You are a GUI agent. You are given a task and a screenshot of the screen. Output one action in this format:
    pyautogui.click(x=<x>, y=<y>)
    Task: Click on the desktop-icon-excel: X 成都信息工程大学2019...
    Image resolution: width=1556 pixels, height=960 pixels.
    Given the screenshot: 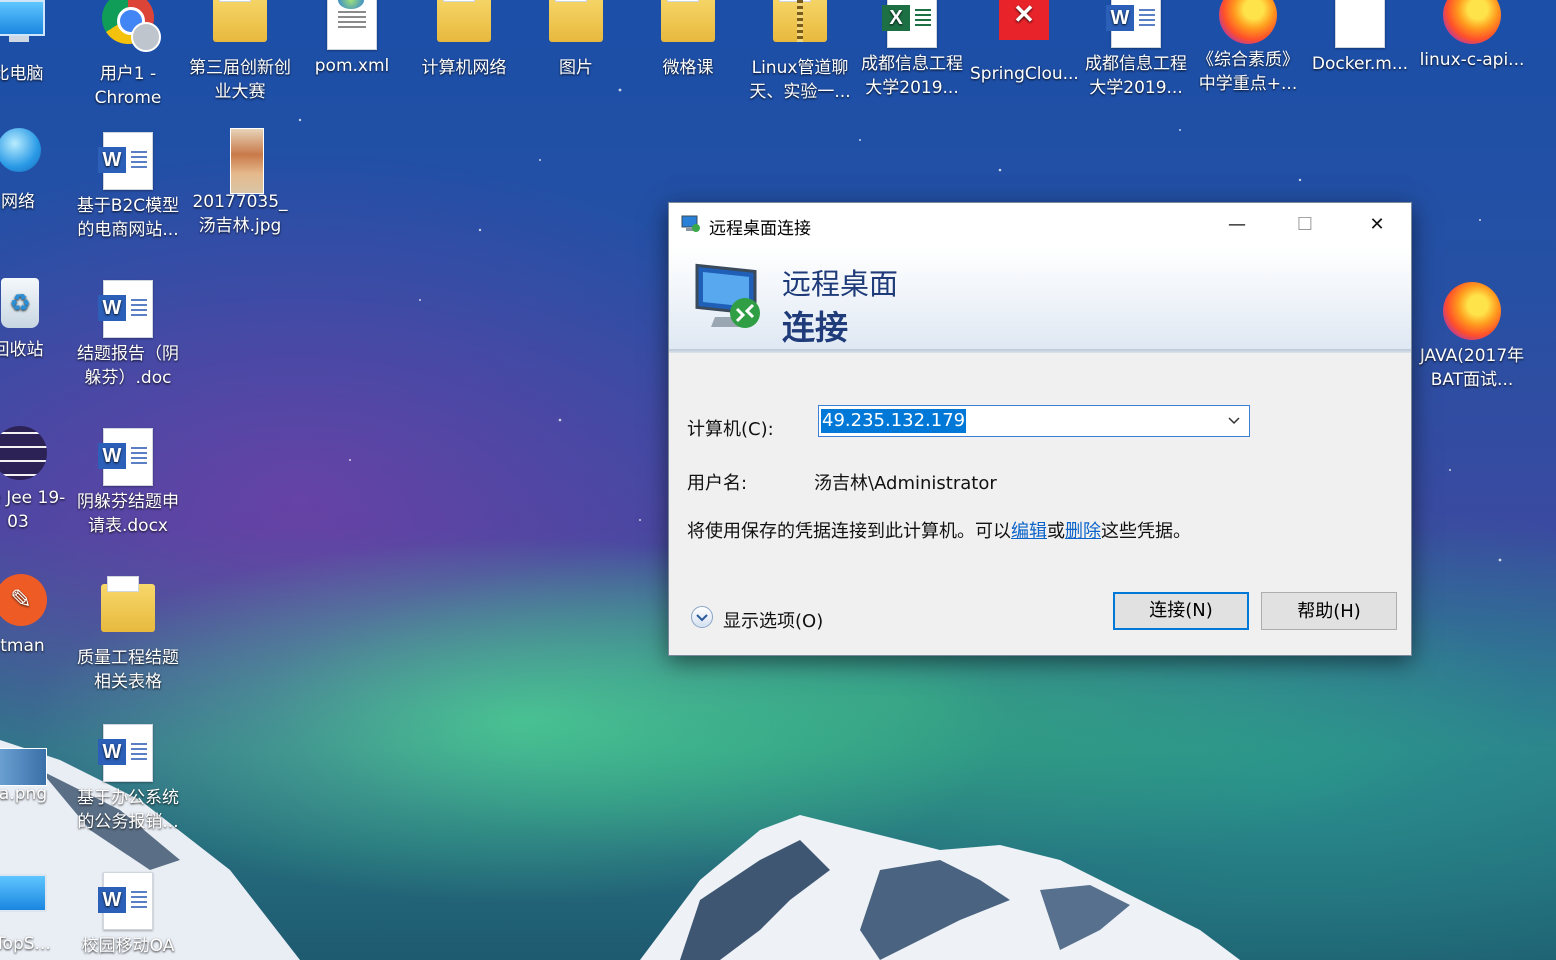 What is the action you would take?
    pyautogui.click(x=912, y=50)
    